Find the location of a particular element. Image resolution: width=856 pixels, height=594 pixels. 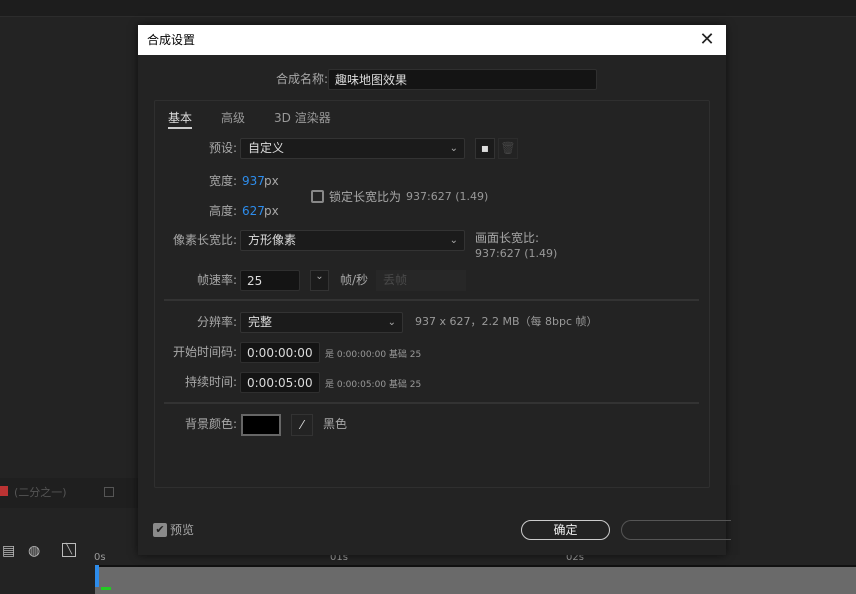

resolution-value: 完整 is located at coordinates (260, 322).